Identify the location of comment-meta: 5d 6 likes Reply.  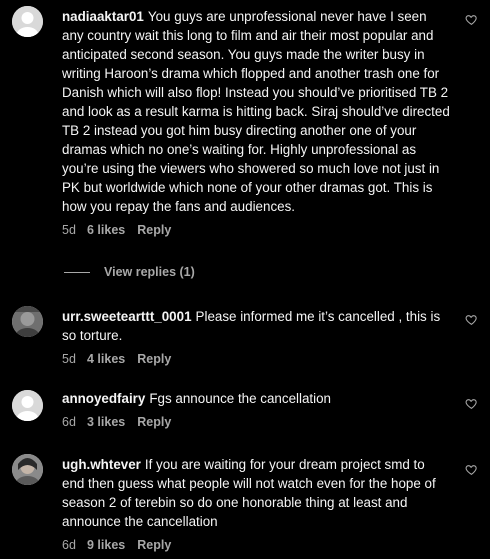
(256, 230).